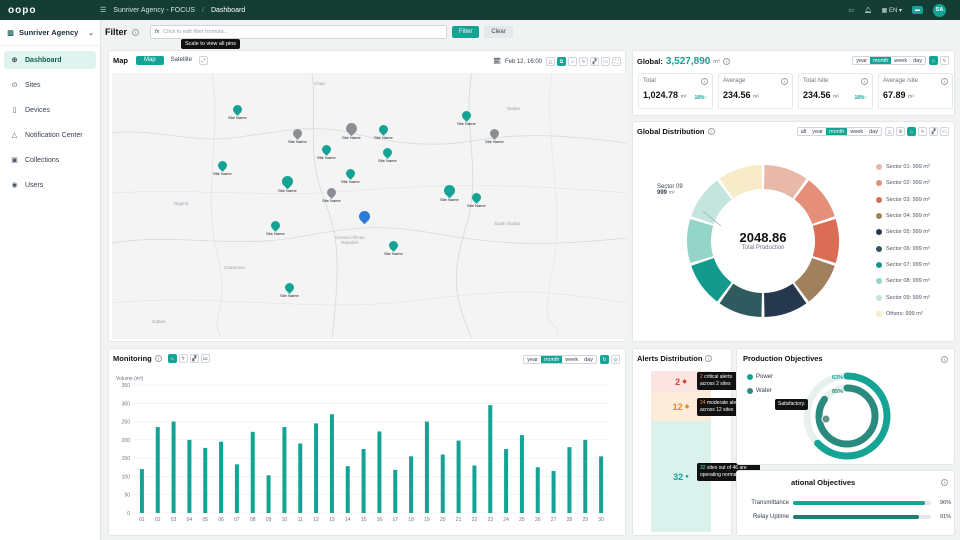  What do you see at coordinates (868, 10) in the screenshot?
I see `bell-icon: 🔔︎` at bounding box center [868, 10].